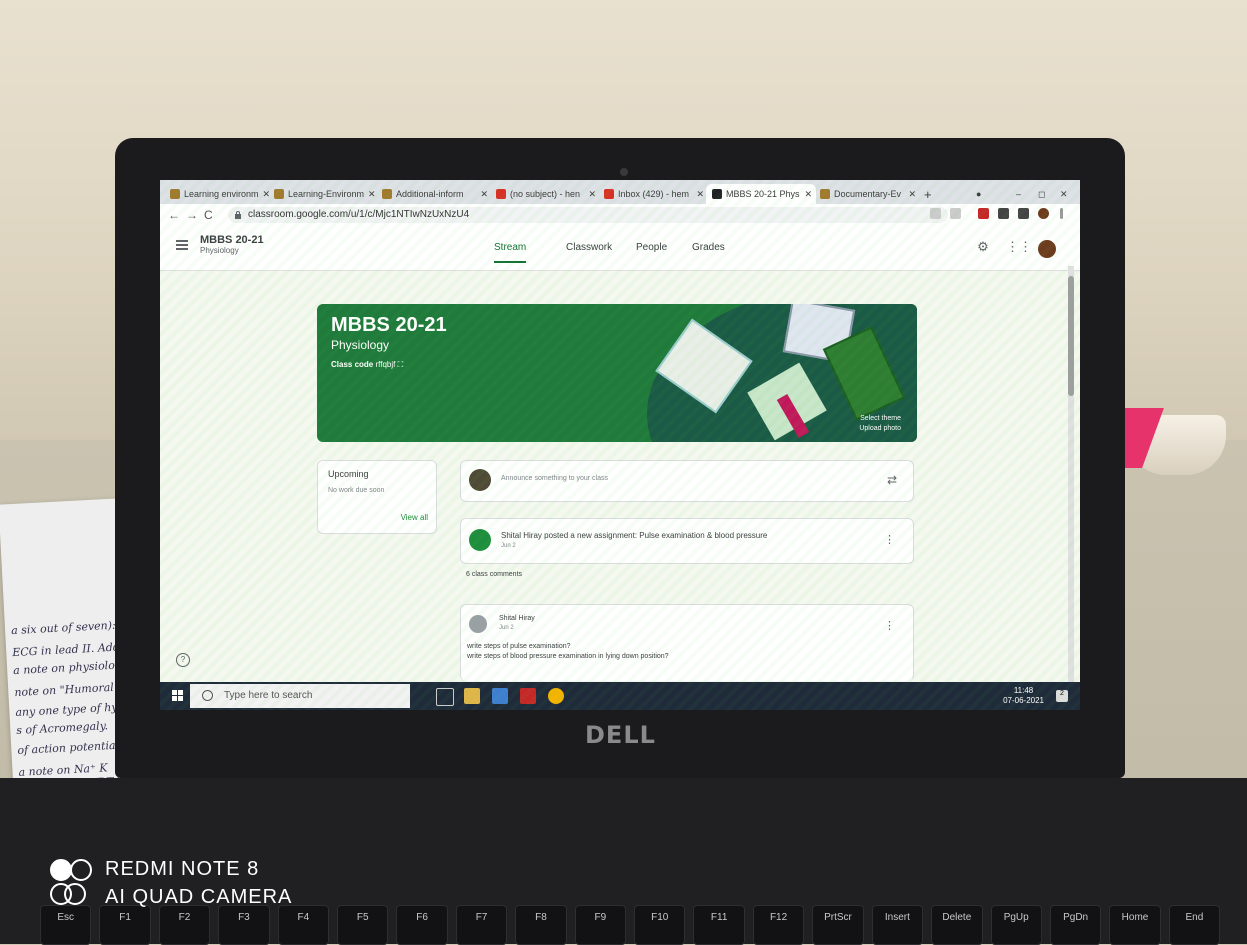 This screenshot has width=1247, height=945. What do you see at coordinates (182, 869) in the screenshot?
I see `watermark-line: REDMI NOTE 8` at bounding box center [182, 869].